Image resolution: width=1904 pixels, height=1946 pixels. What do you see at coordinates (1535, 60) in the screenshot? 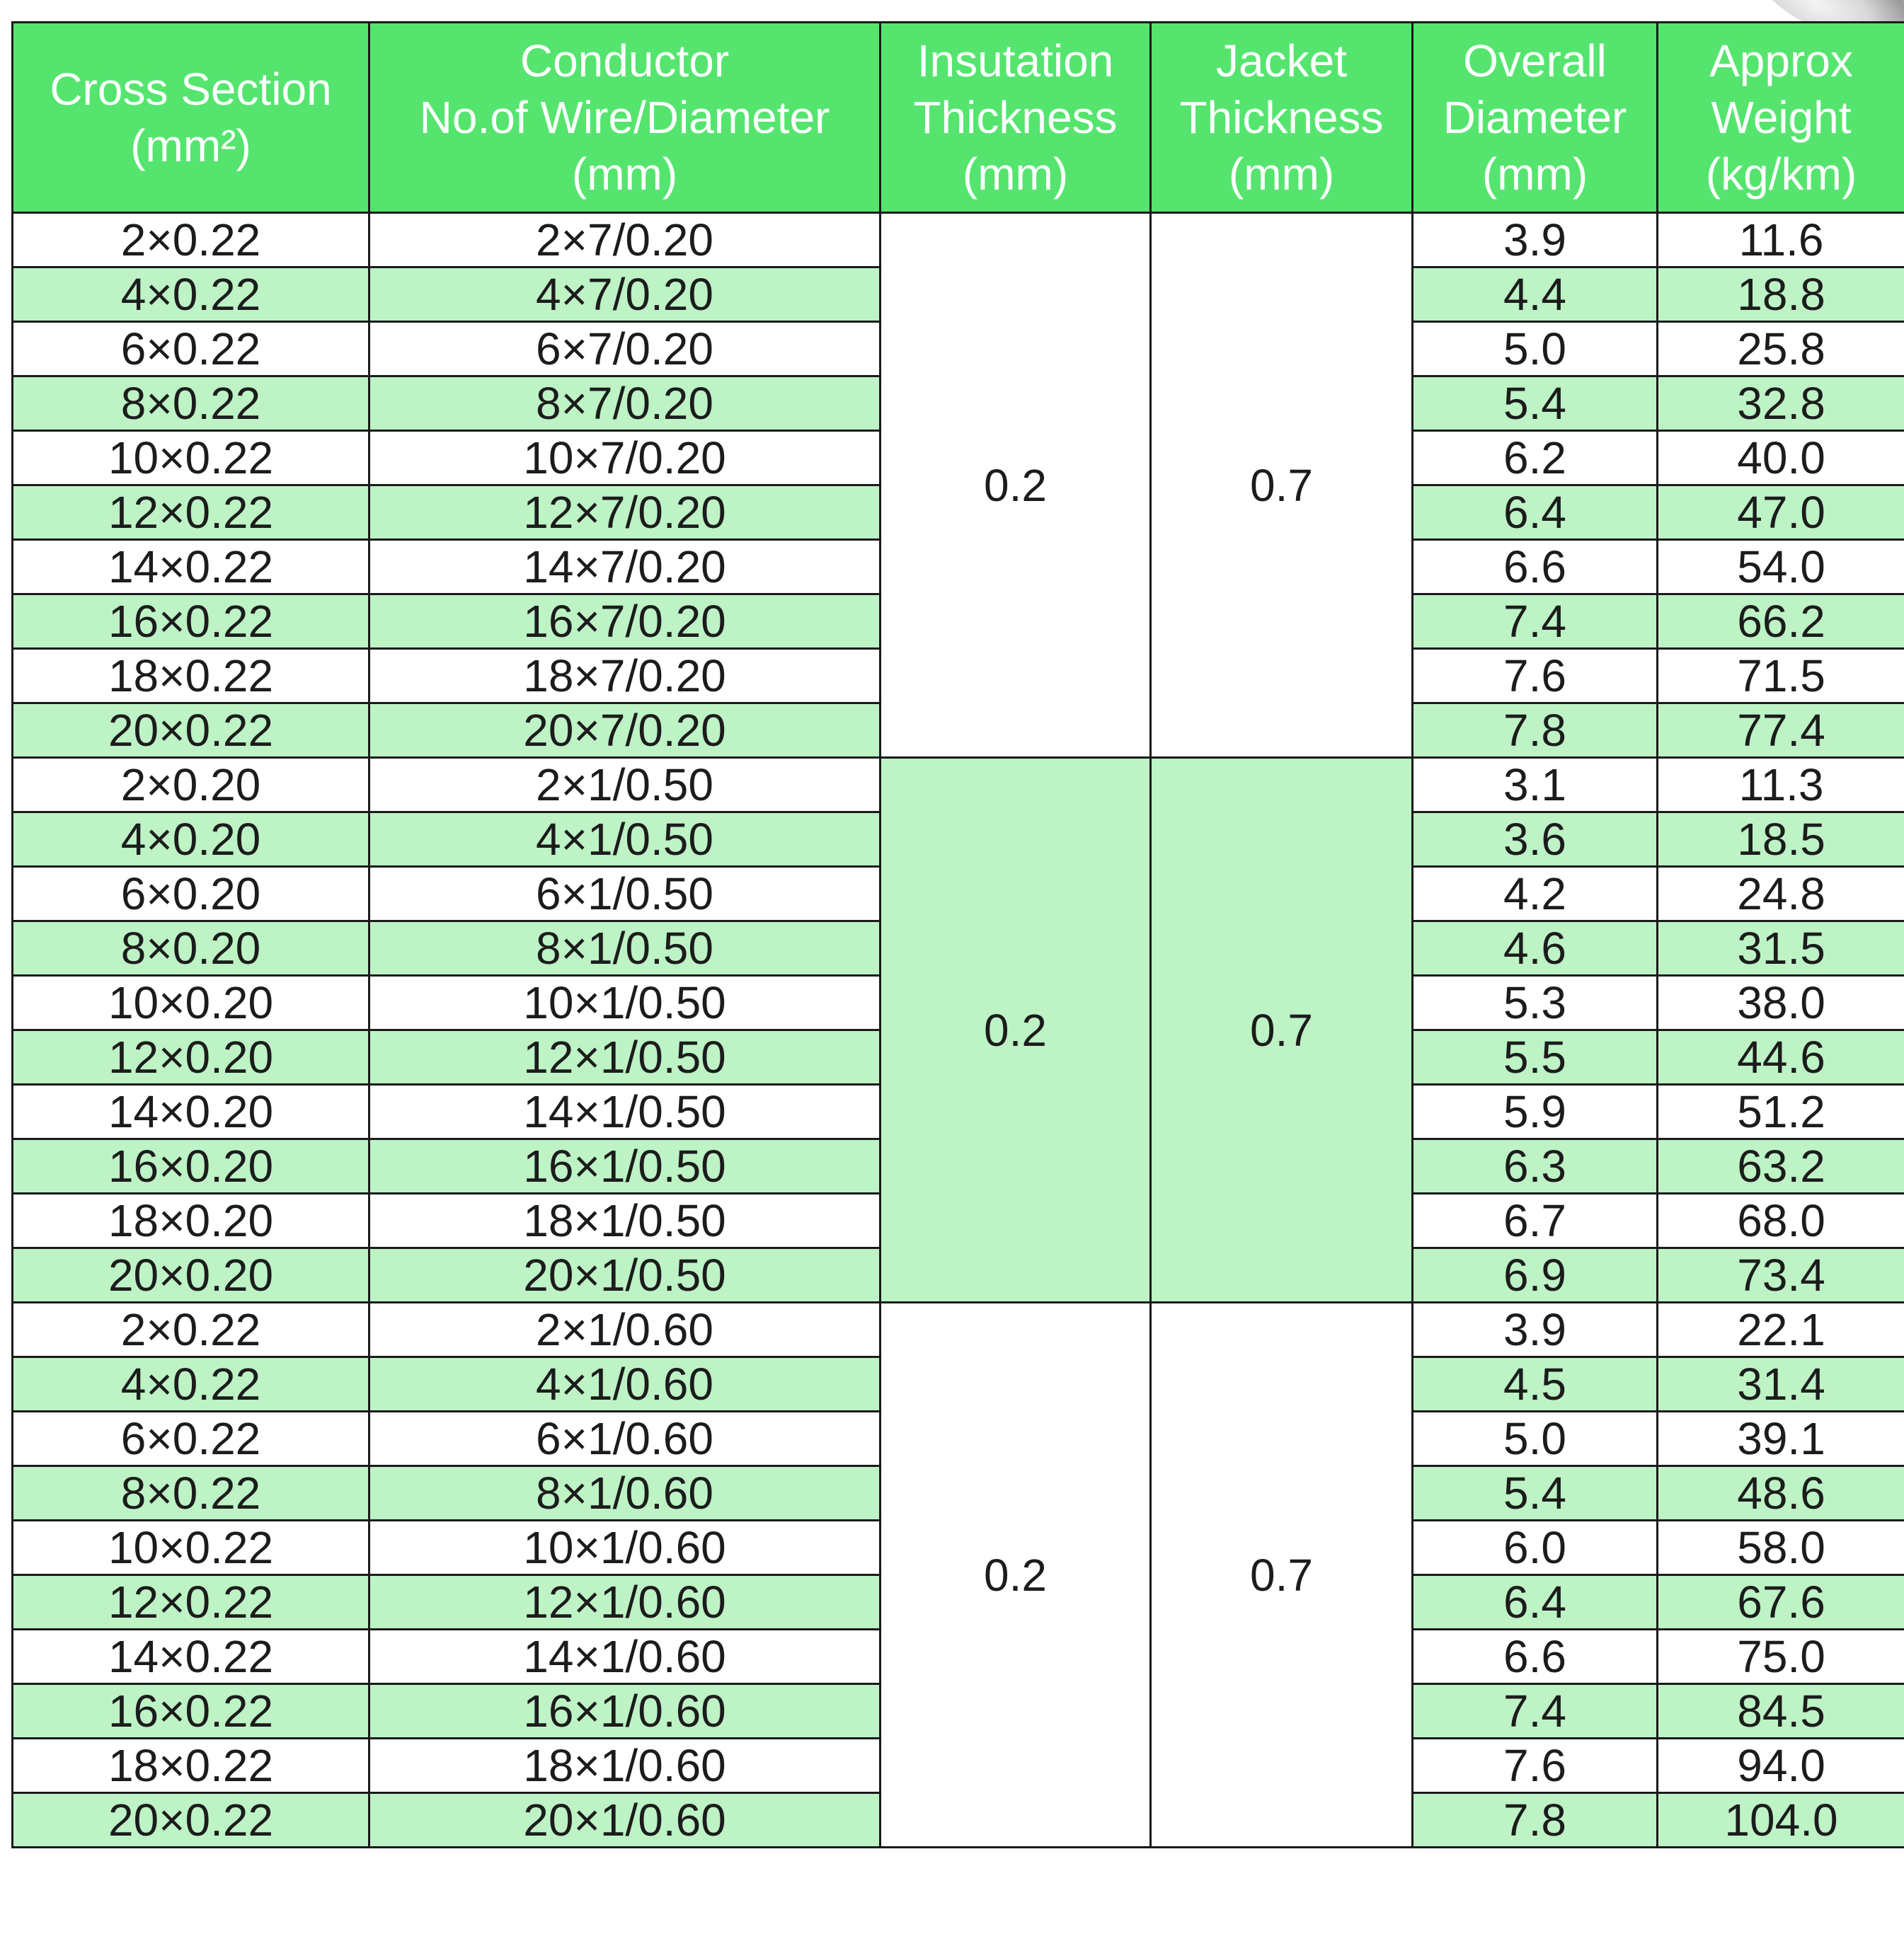
I see `header-overall-line1: Overall` at bounding box center [1535, 60].